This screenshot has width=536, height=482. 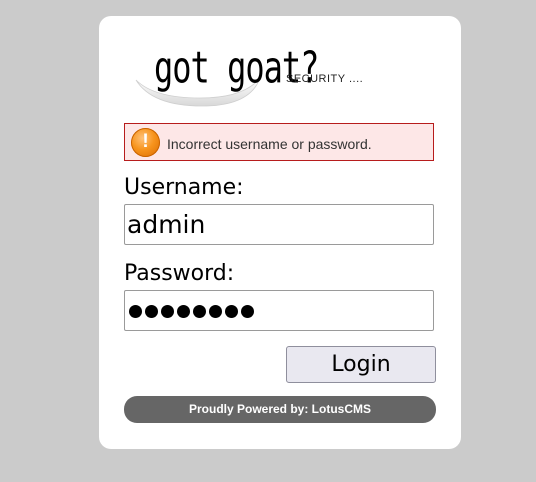 I want to click on logo-text: got goat?, so click(x=236, y=68).